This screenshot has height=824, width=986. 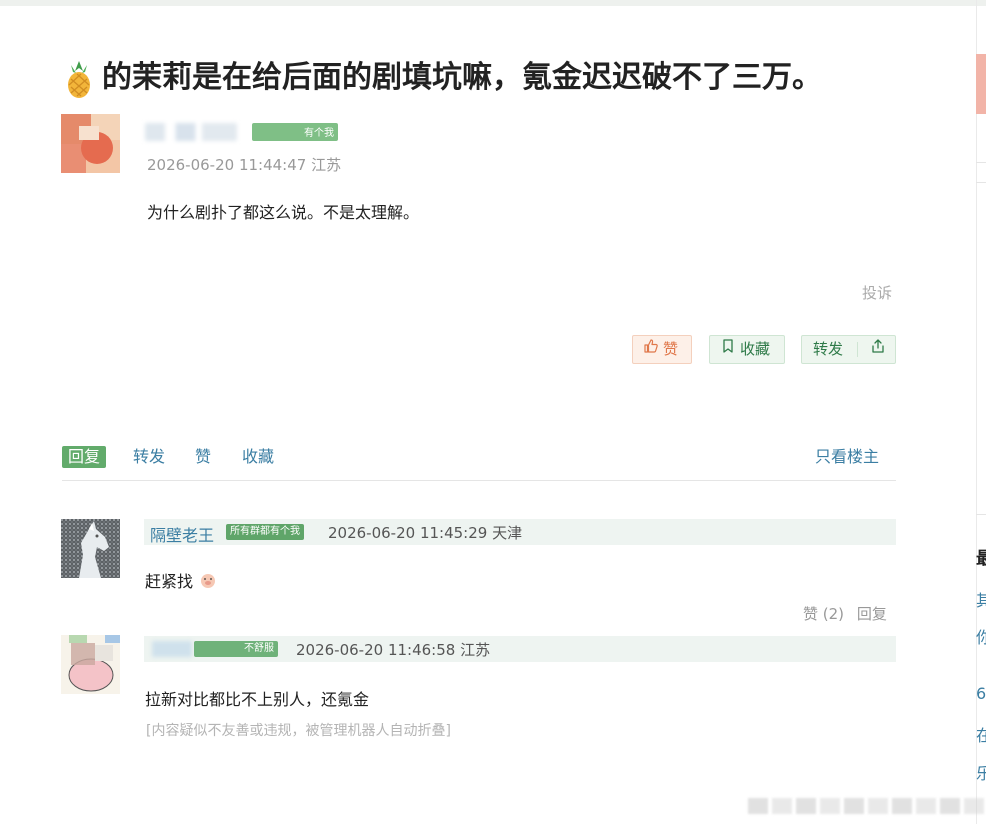 What do you see at coordinates (728, 349) in the screenshot?
I see `bookmark-icon` at bounding box center [728, 349].